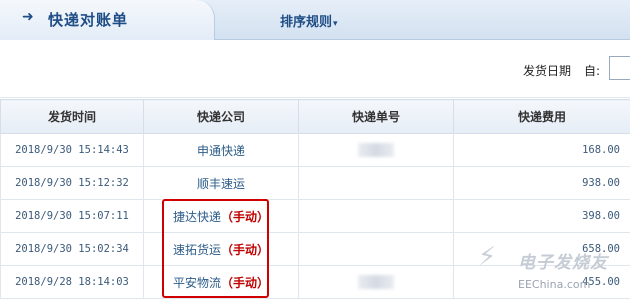 The height and width of the screenshot is (300, 630). Describe the element at coordinates (196, 216) in the screenshot. I see `company-name: 捷达快递` at that location.